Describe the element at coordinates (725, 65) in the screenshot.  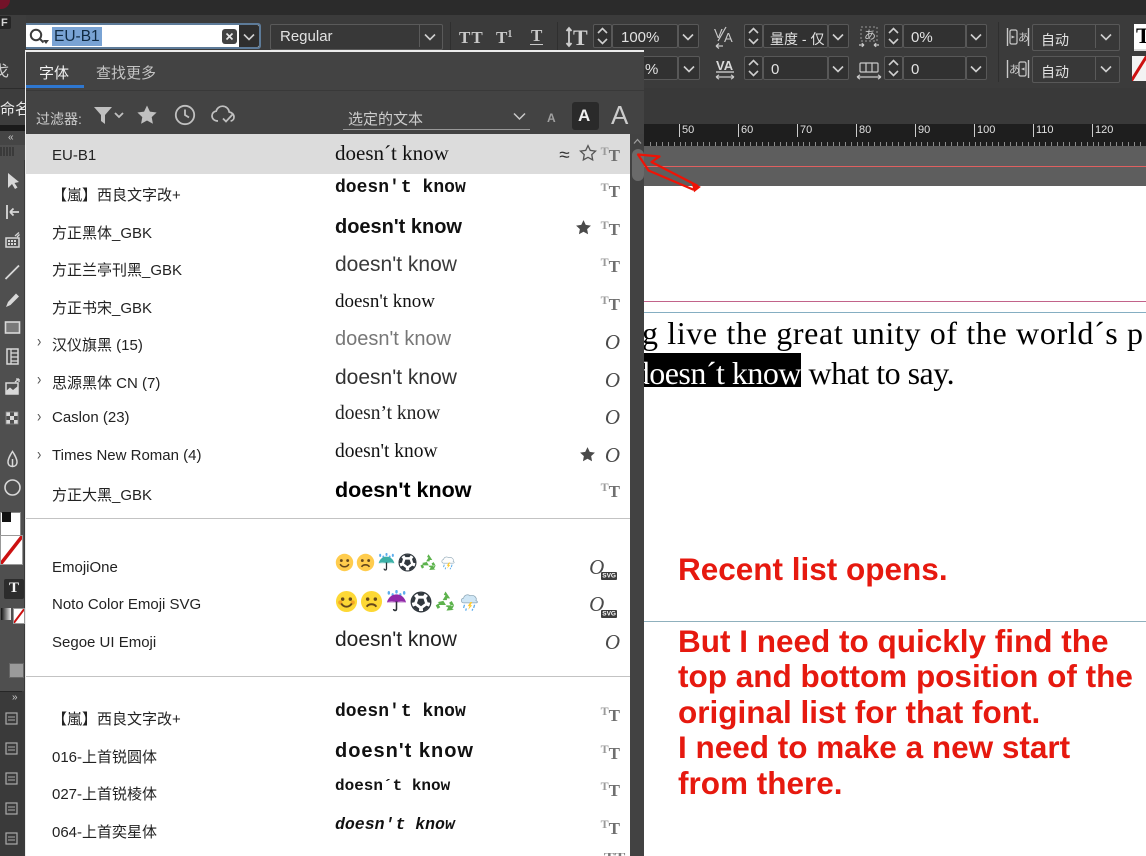
I see `svg-text: VA` at that location.